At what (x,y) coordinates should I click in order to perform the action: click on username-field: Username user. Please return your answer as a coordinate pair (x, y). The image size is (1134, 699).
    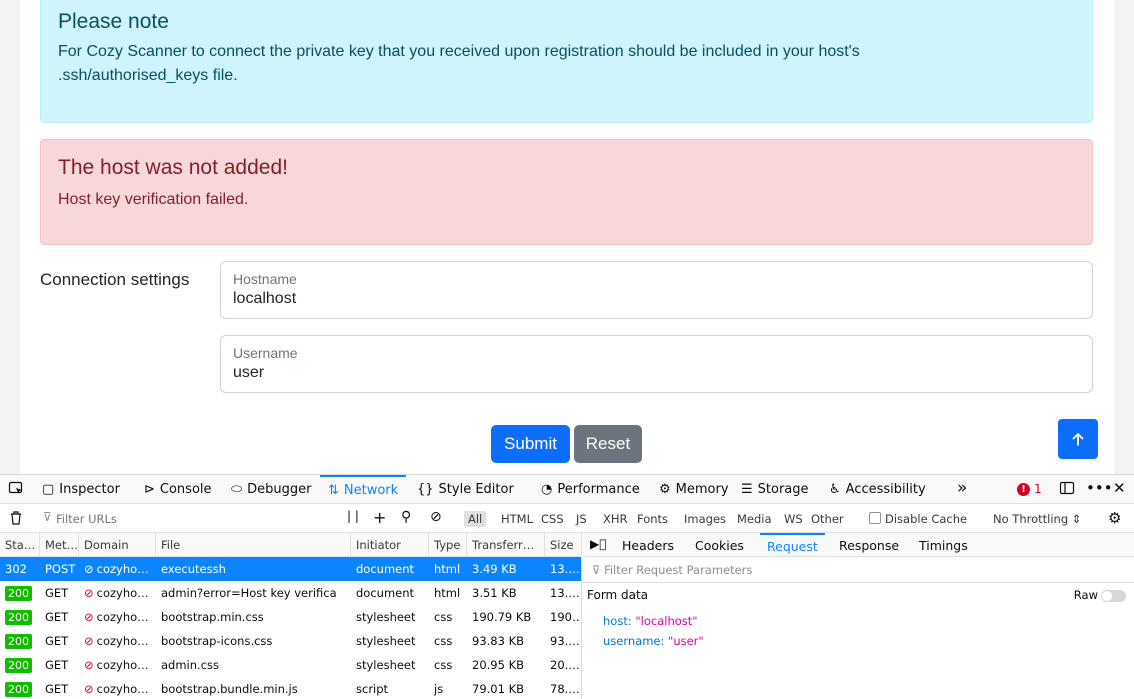
    Looking at the image, I should click on (656, 364).